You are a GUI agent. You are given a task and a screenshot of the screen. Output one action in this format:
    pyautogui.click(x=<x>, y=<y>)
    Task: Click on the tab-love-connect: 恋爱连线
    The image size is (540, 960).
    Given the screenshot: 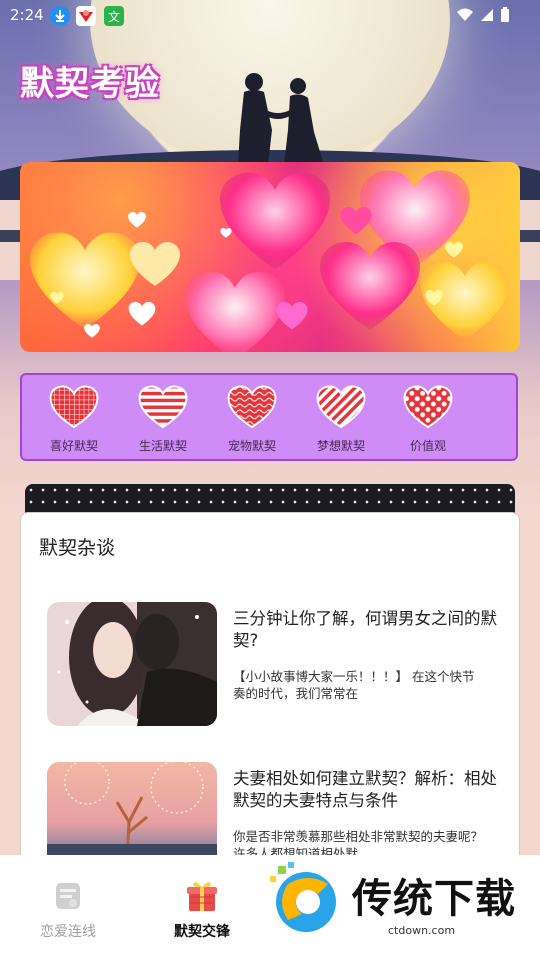 What is the action you would take?
    pyautogui.click(x=68, y=910)
    